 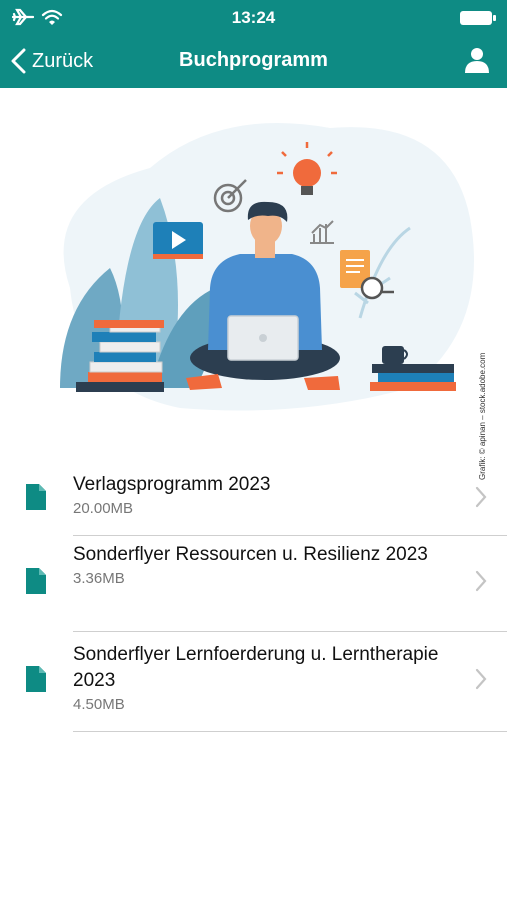 I want to click on app-header: 13:24 Zurück Buchprogramm, so click(x=253, y=44).